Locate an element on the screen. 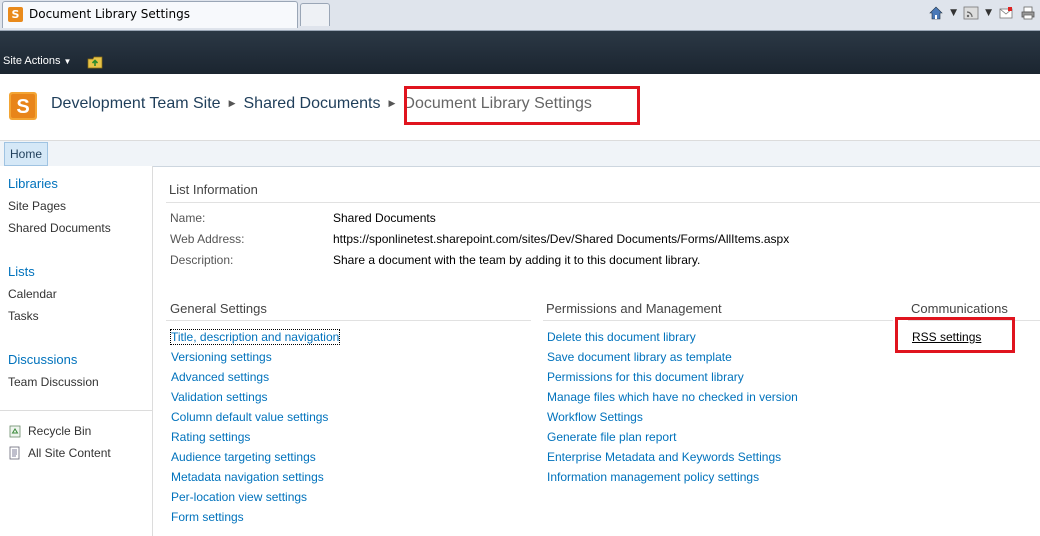  nav-item-tasks: Tasks is located at coordinates (23, 316).